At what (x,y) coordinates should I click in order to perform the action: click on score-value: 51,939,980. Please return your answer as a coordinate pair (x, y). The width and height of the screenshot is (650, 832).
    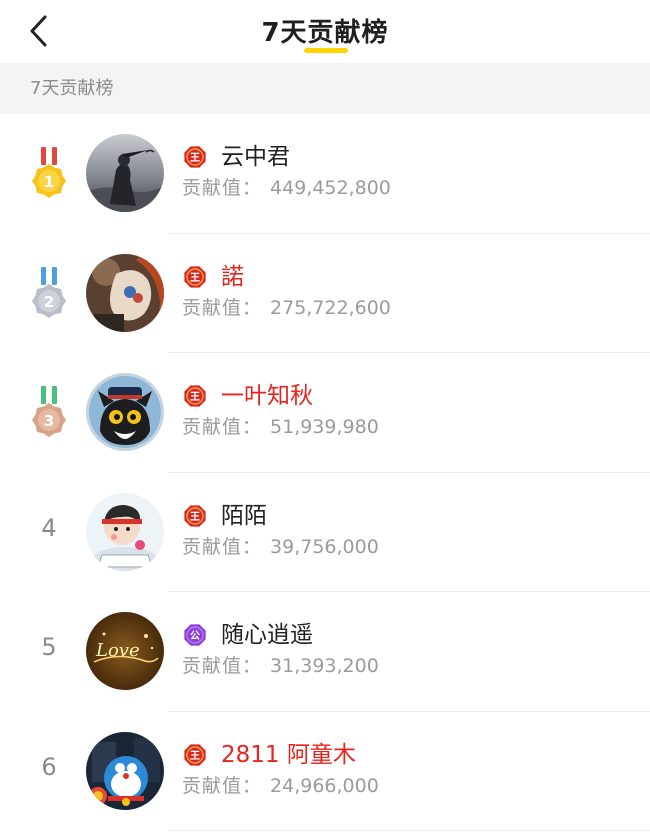
    Looking at the image, I should click on (324, 427).